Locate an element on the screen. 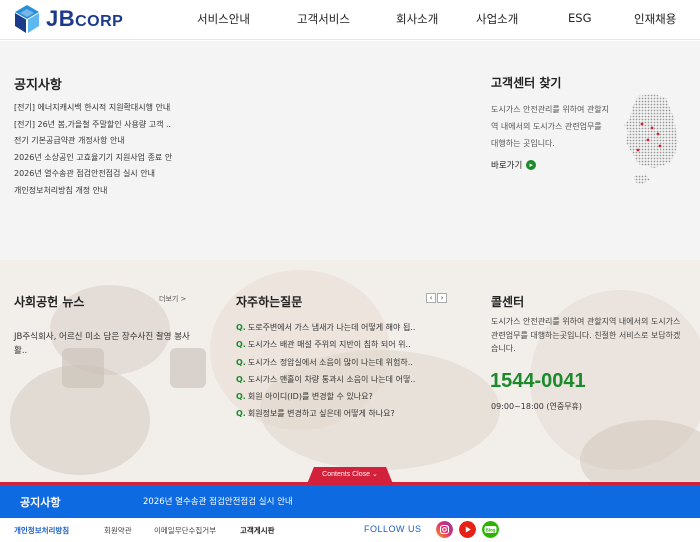 The image size is (700, 542). instagram-icon is located at coordinates (444, 529).